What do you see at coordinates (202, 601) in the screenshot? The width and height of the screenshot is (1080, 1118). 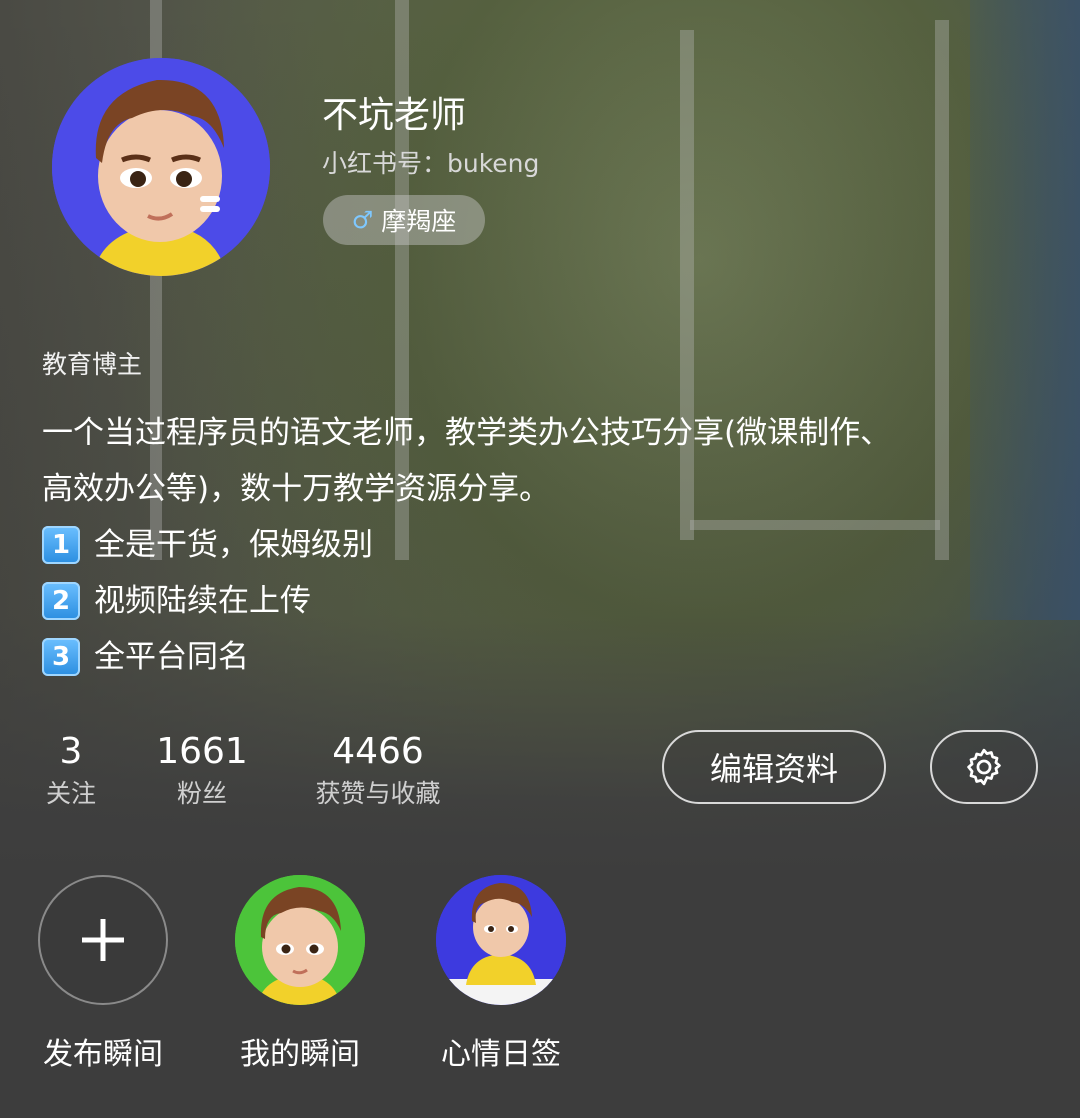 I see `bio-item-text: 视频陆续在上传` at bounding box center [202, 601].